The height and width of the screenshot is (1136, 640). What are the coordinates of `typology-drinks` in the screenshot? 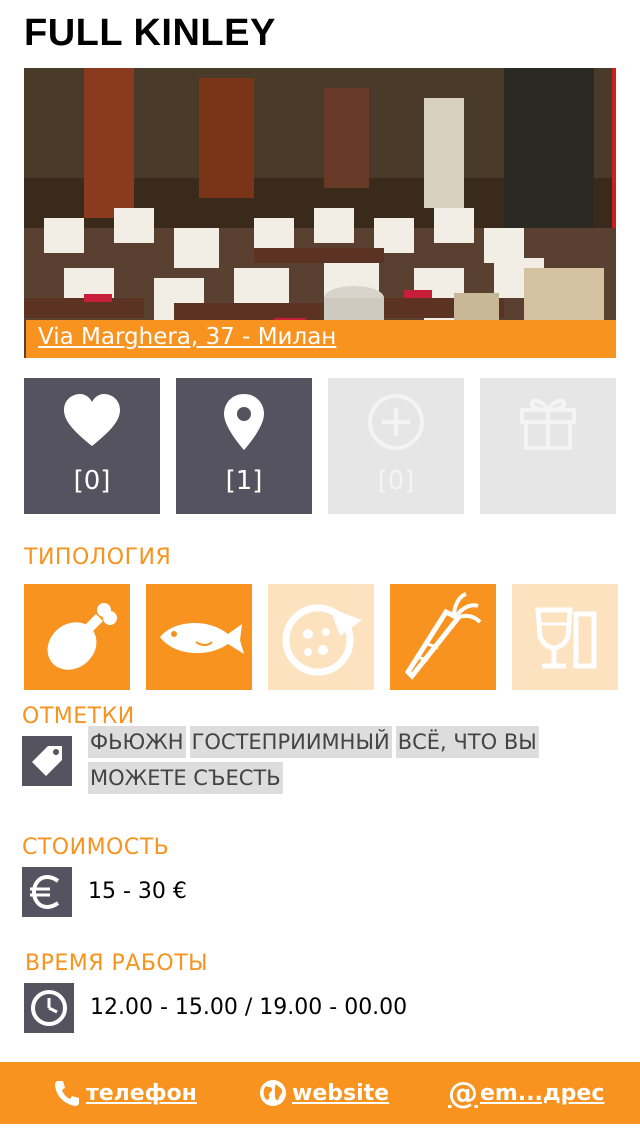 It's located at (565, 637).